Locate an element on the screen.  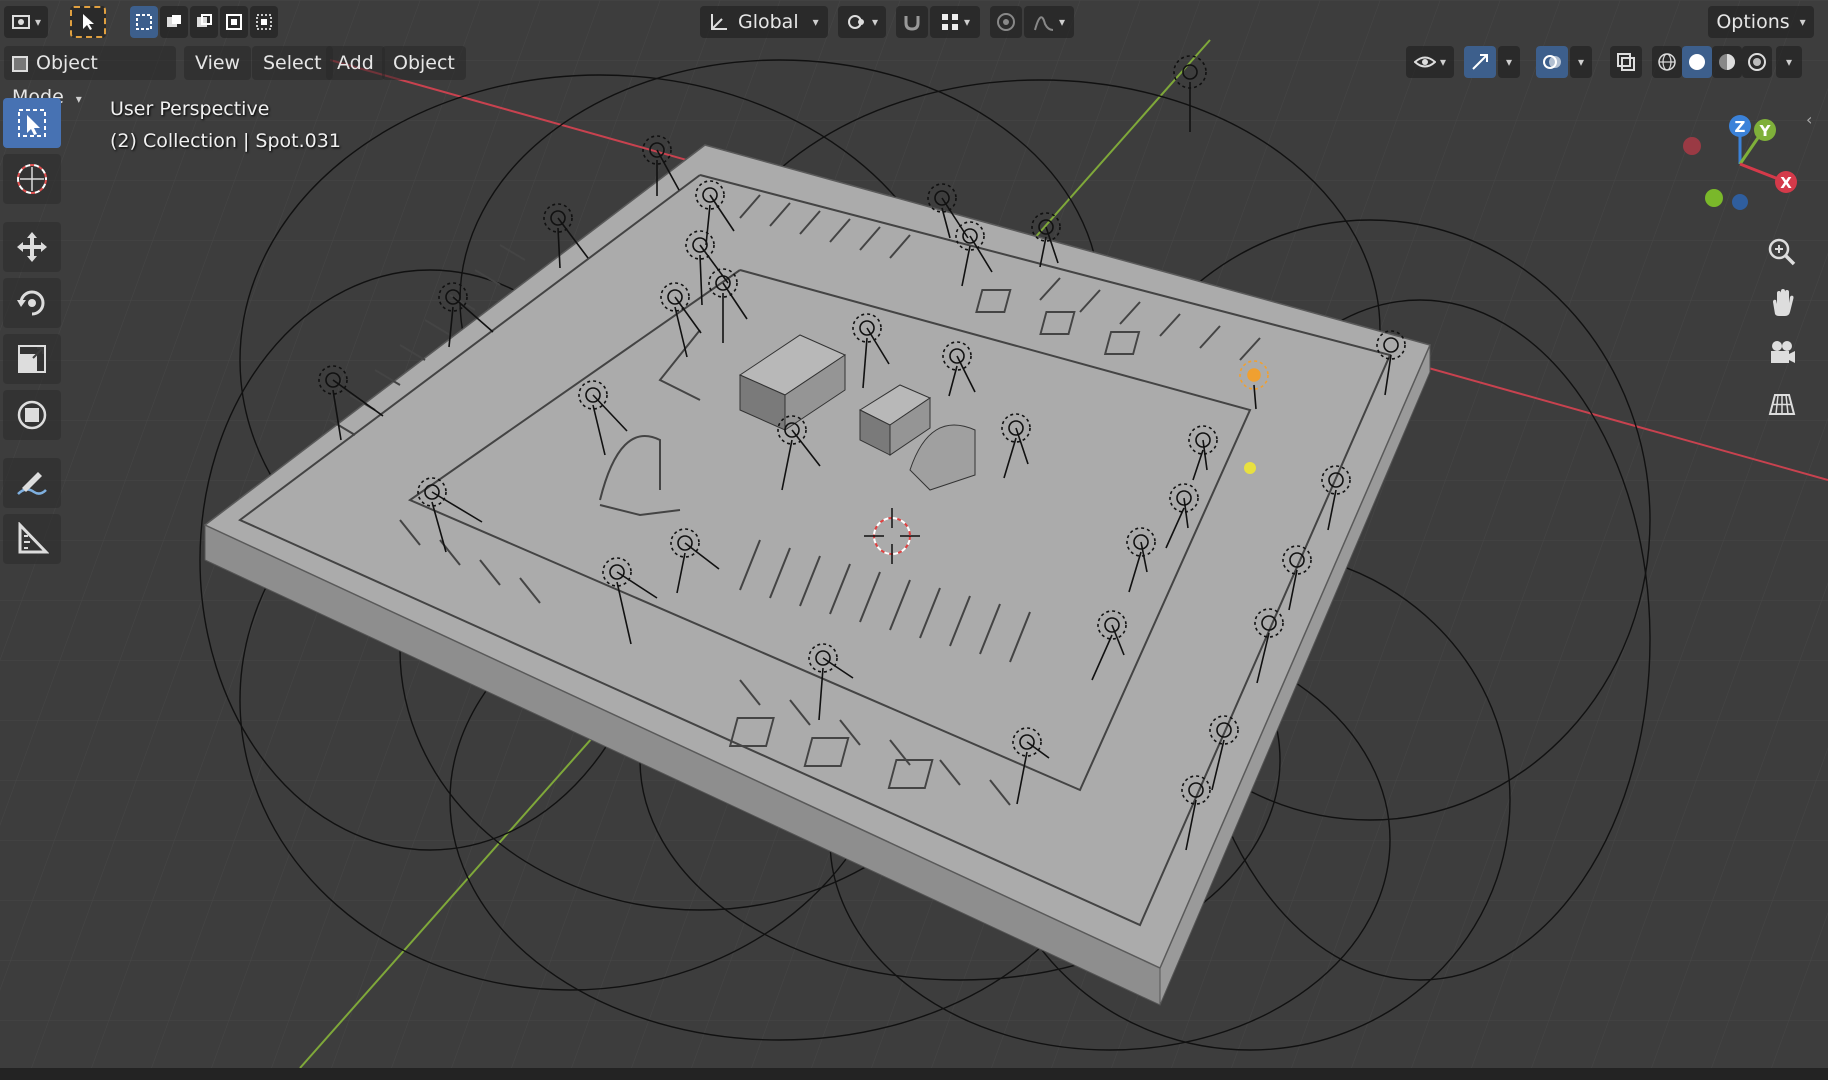
sidebar-toggle-arrow: ‹ is located at coordinates (1809, 119).